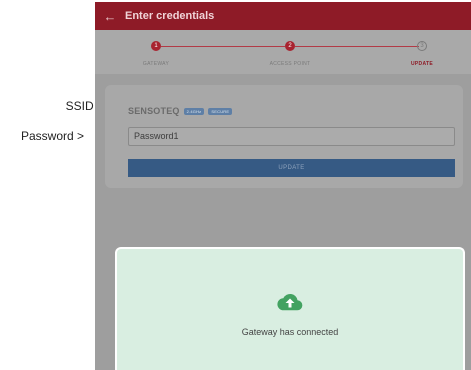 The width and height of the screenshot is (471, 370). Describe the element at coordinates (52, 136) in the screenshot. I see `password-annotation: Password >` at that location.